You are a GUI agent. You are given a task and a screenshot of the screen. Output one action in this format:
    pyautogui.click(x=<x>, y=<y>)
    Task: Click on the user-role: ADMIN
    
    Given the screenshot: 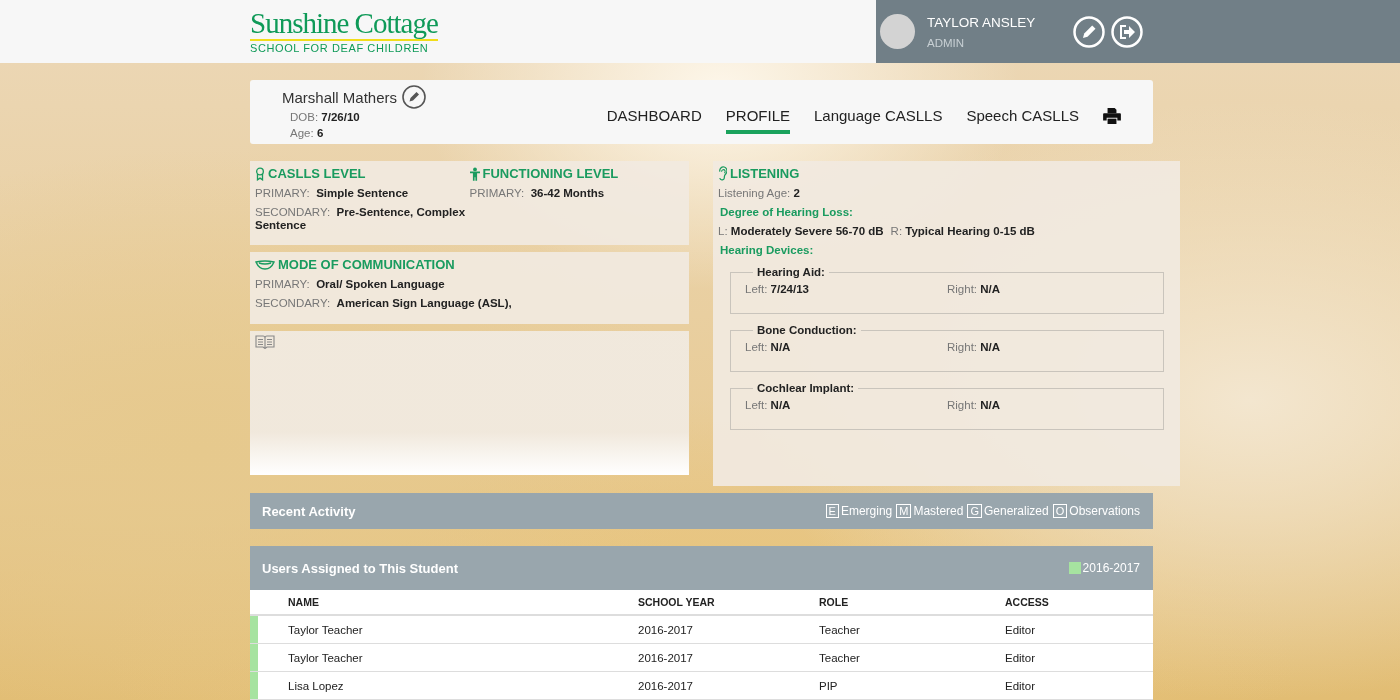 What is the action you would take?
    pyautogui.click(x=946, y=42)
    